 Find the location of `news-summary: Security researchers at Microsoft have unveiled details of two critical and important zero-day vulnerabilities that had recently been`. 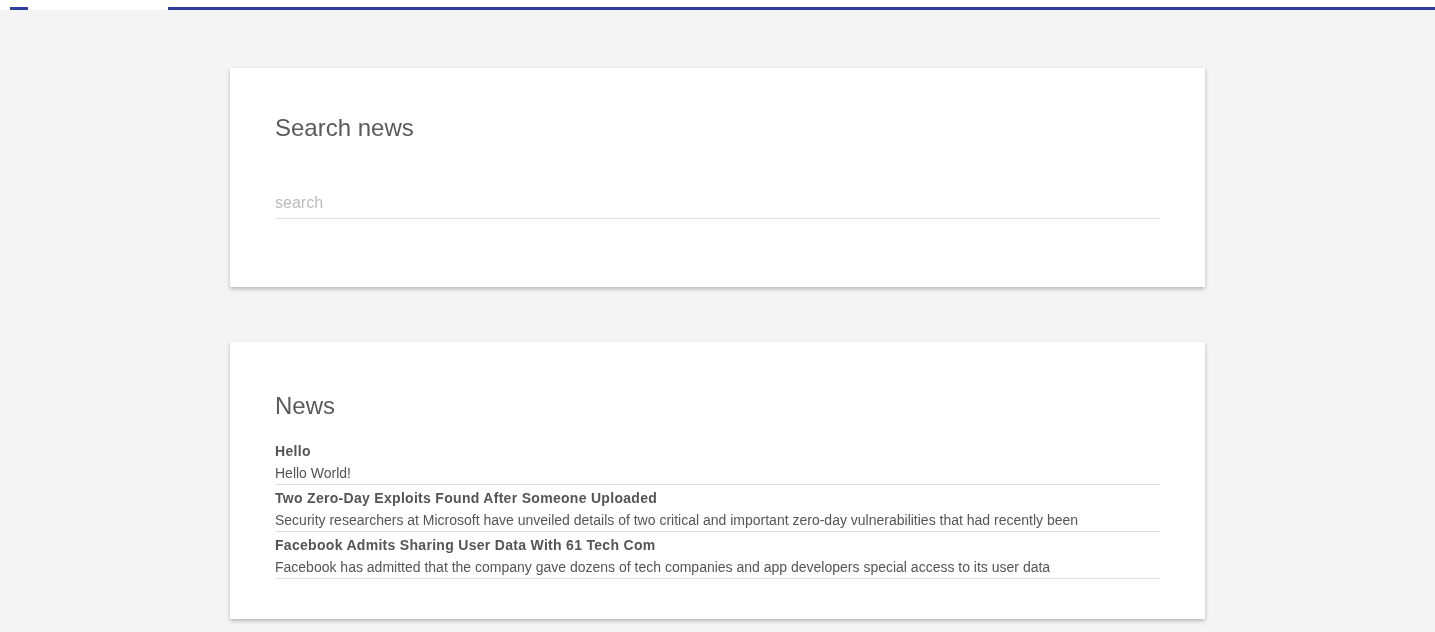

news-summary: Security researchers at Microsoft have unveiled details of two critical and important zero-day vulnerabilities that had recently been is located at coordinates (677, 520).